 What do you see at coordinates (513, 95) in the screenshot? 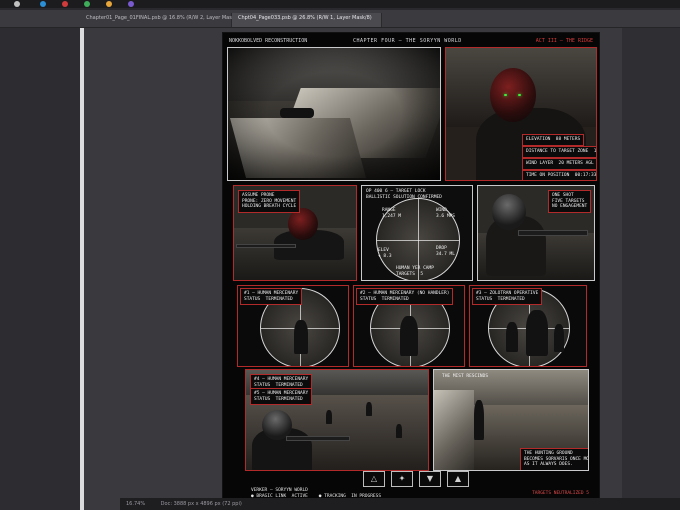
I see `red-helmet` at bounding box center [513, 95].